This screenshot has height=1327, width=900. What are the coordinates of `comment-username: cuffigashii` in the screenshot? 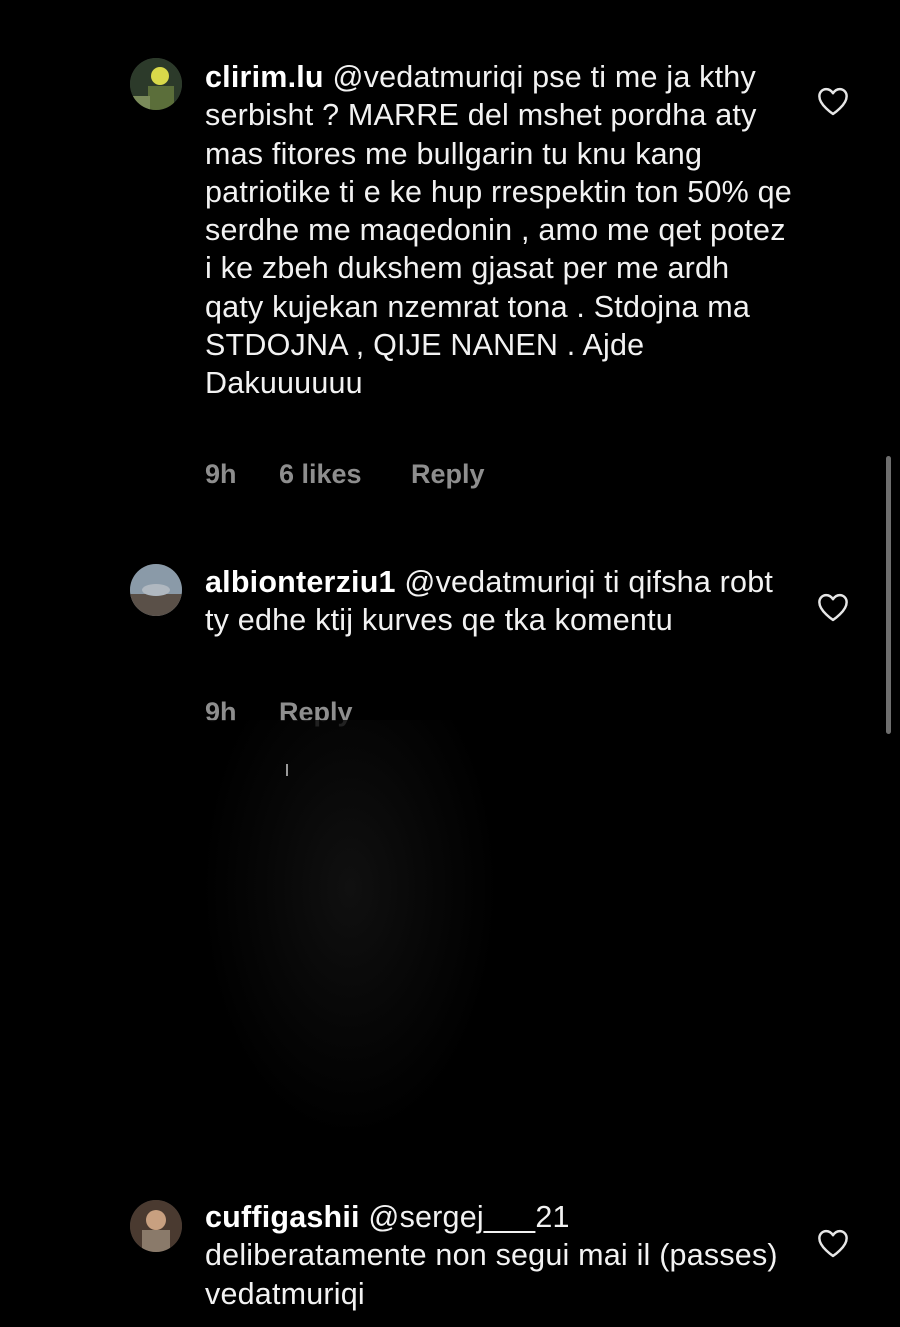 It's located at (282, 1217).